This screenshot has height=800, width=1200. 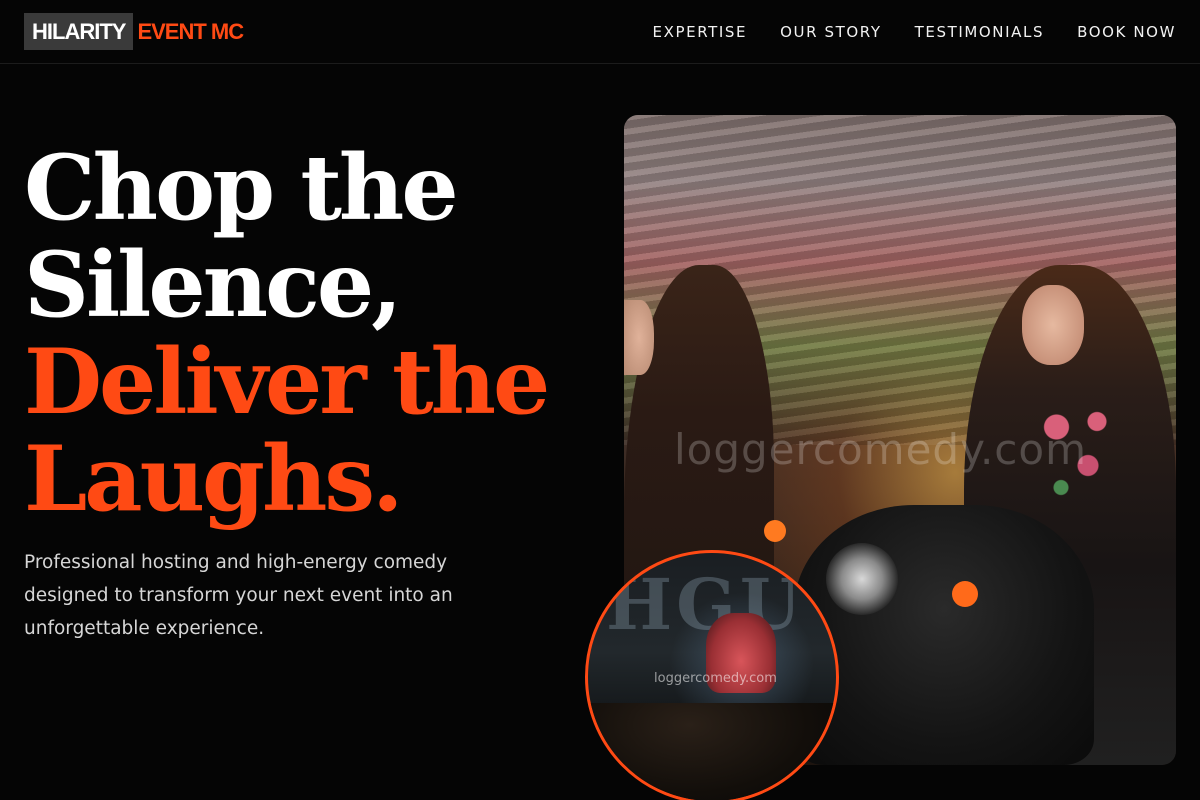 I want to click on inset-photo: HGU loggercomedy.com, so click(x=712, y=675).